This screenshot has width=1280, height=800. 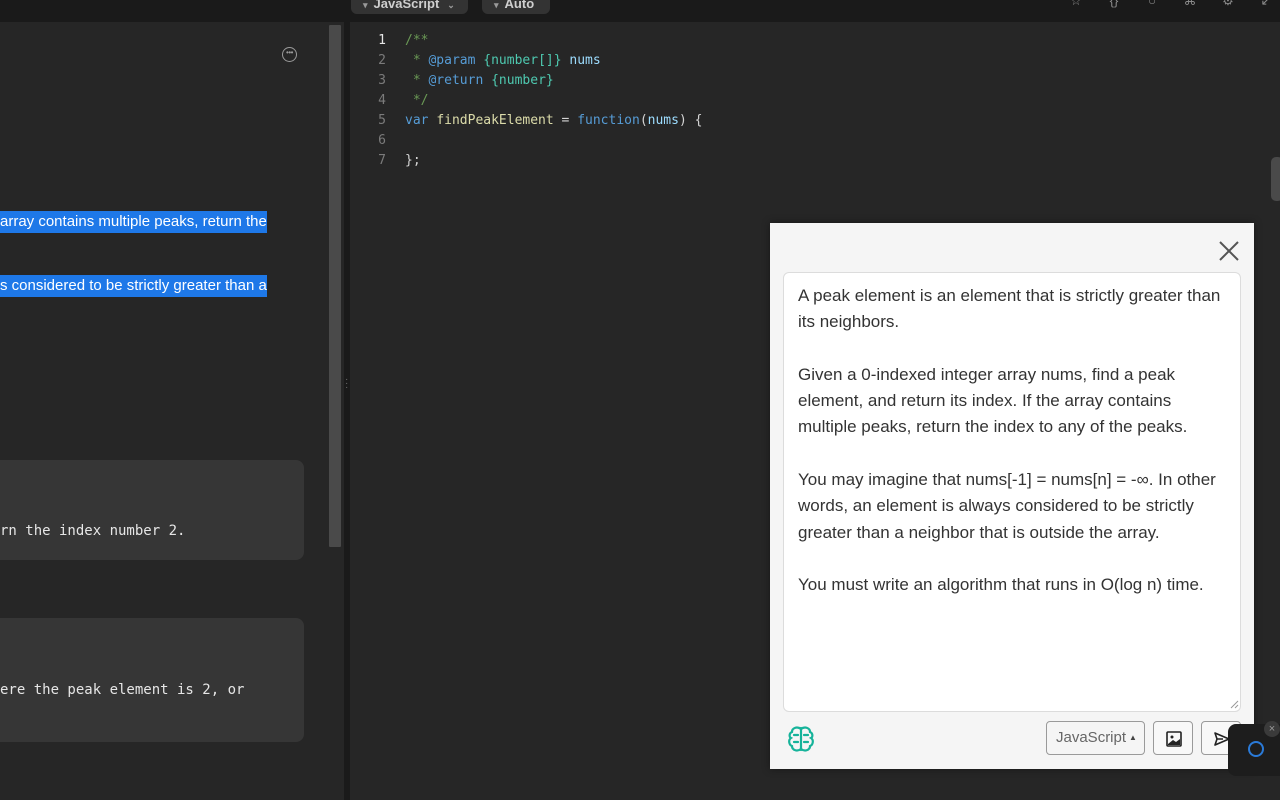 What do you see at coordinates (152, 680) in the screenshot?
I see `example-2-box: ere the peak element is 2, or` at bounding box center [152, 680].